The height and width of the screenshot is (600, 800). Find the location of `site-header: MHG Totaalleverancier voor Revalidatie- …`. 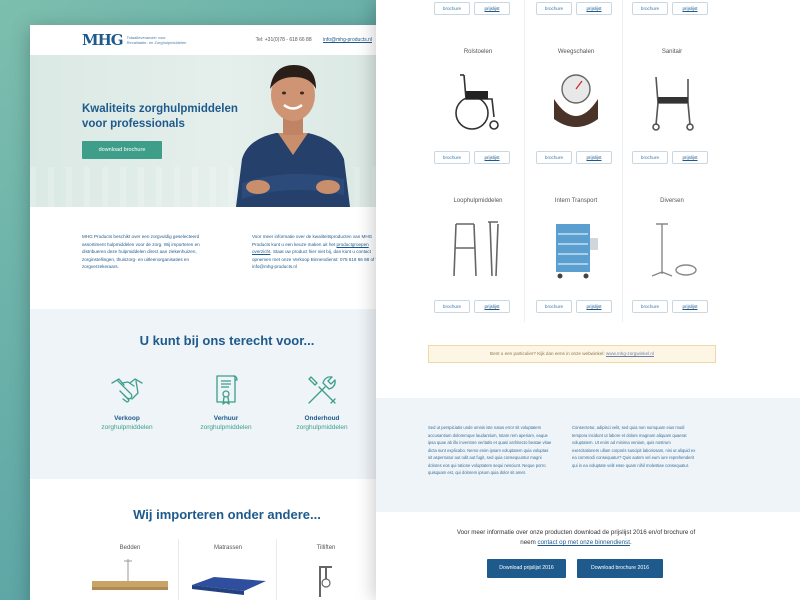

site-header: MHG Totaalleverancier voor Revalidatie- … is located at coordinates (227, 40).